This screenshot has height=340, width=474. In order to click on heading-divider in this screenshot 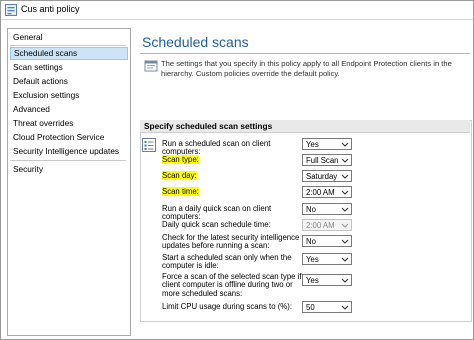, I will do `click(305, 53)`.